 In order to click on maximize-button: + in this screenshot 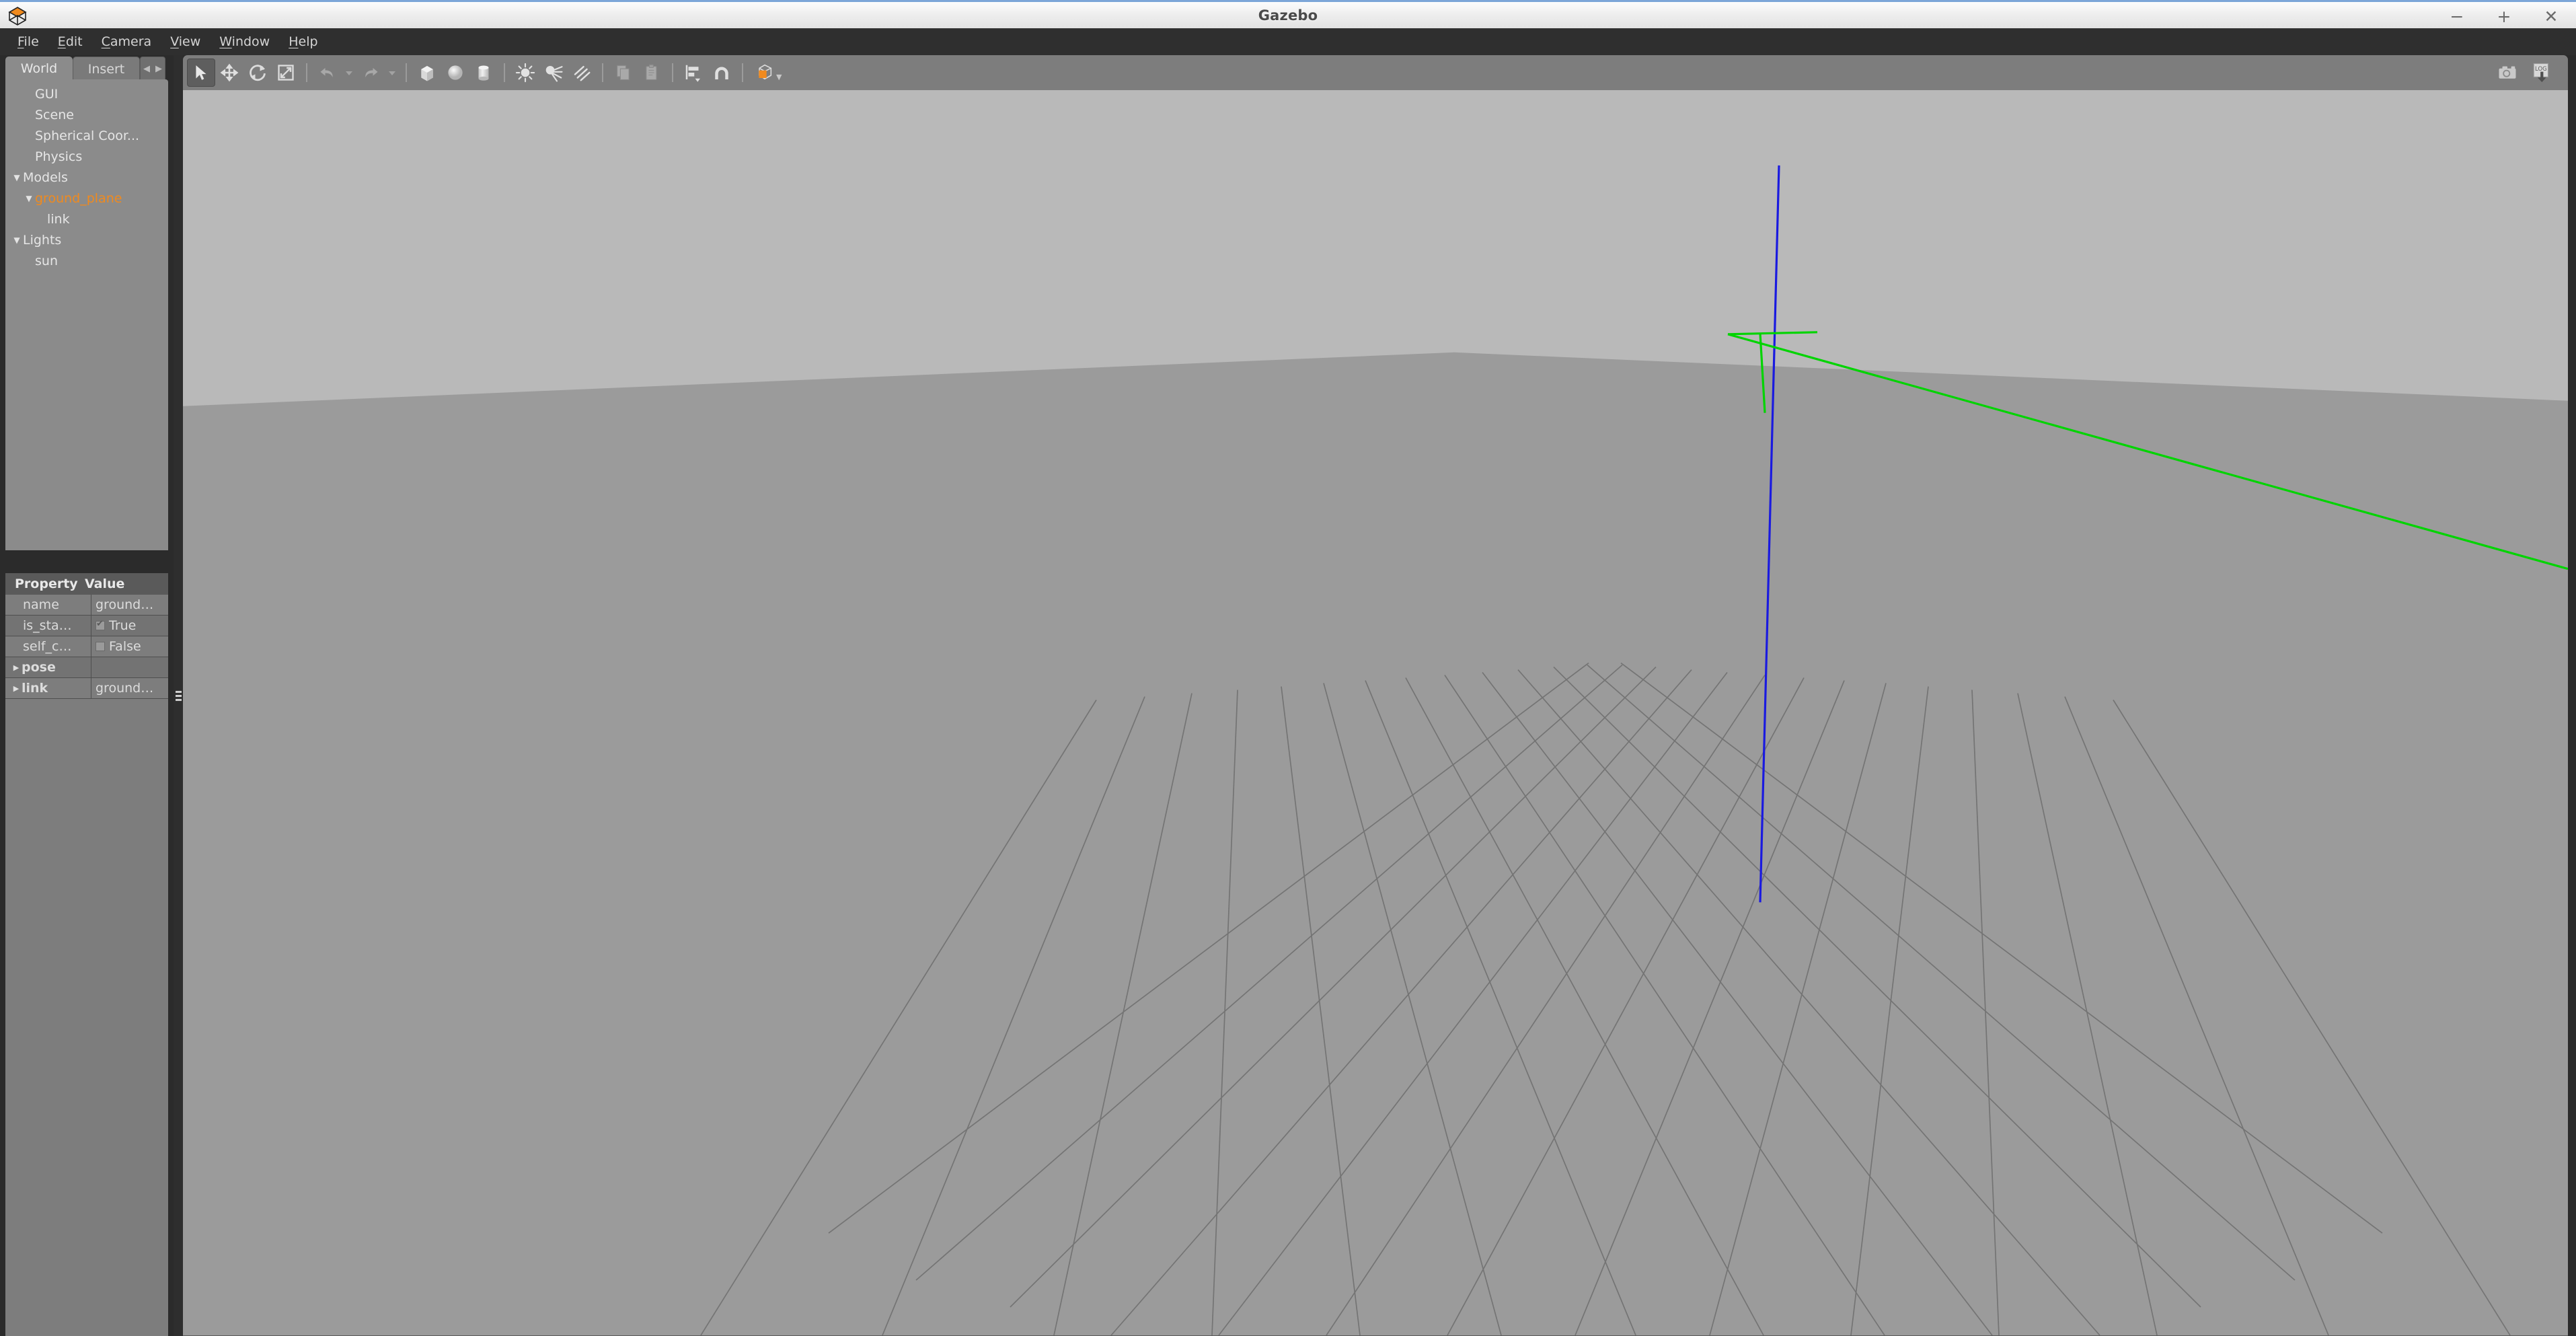, I will do `click(2504, 16)`.